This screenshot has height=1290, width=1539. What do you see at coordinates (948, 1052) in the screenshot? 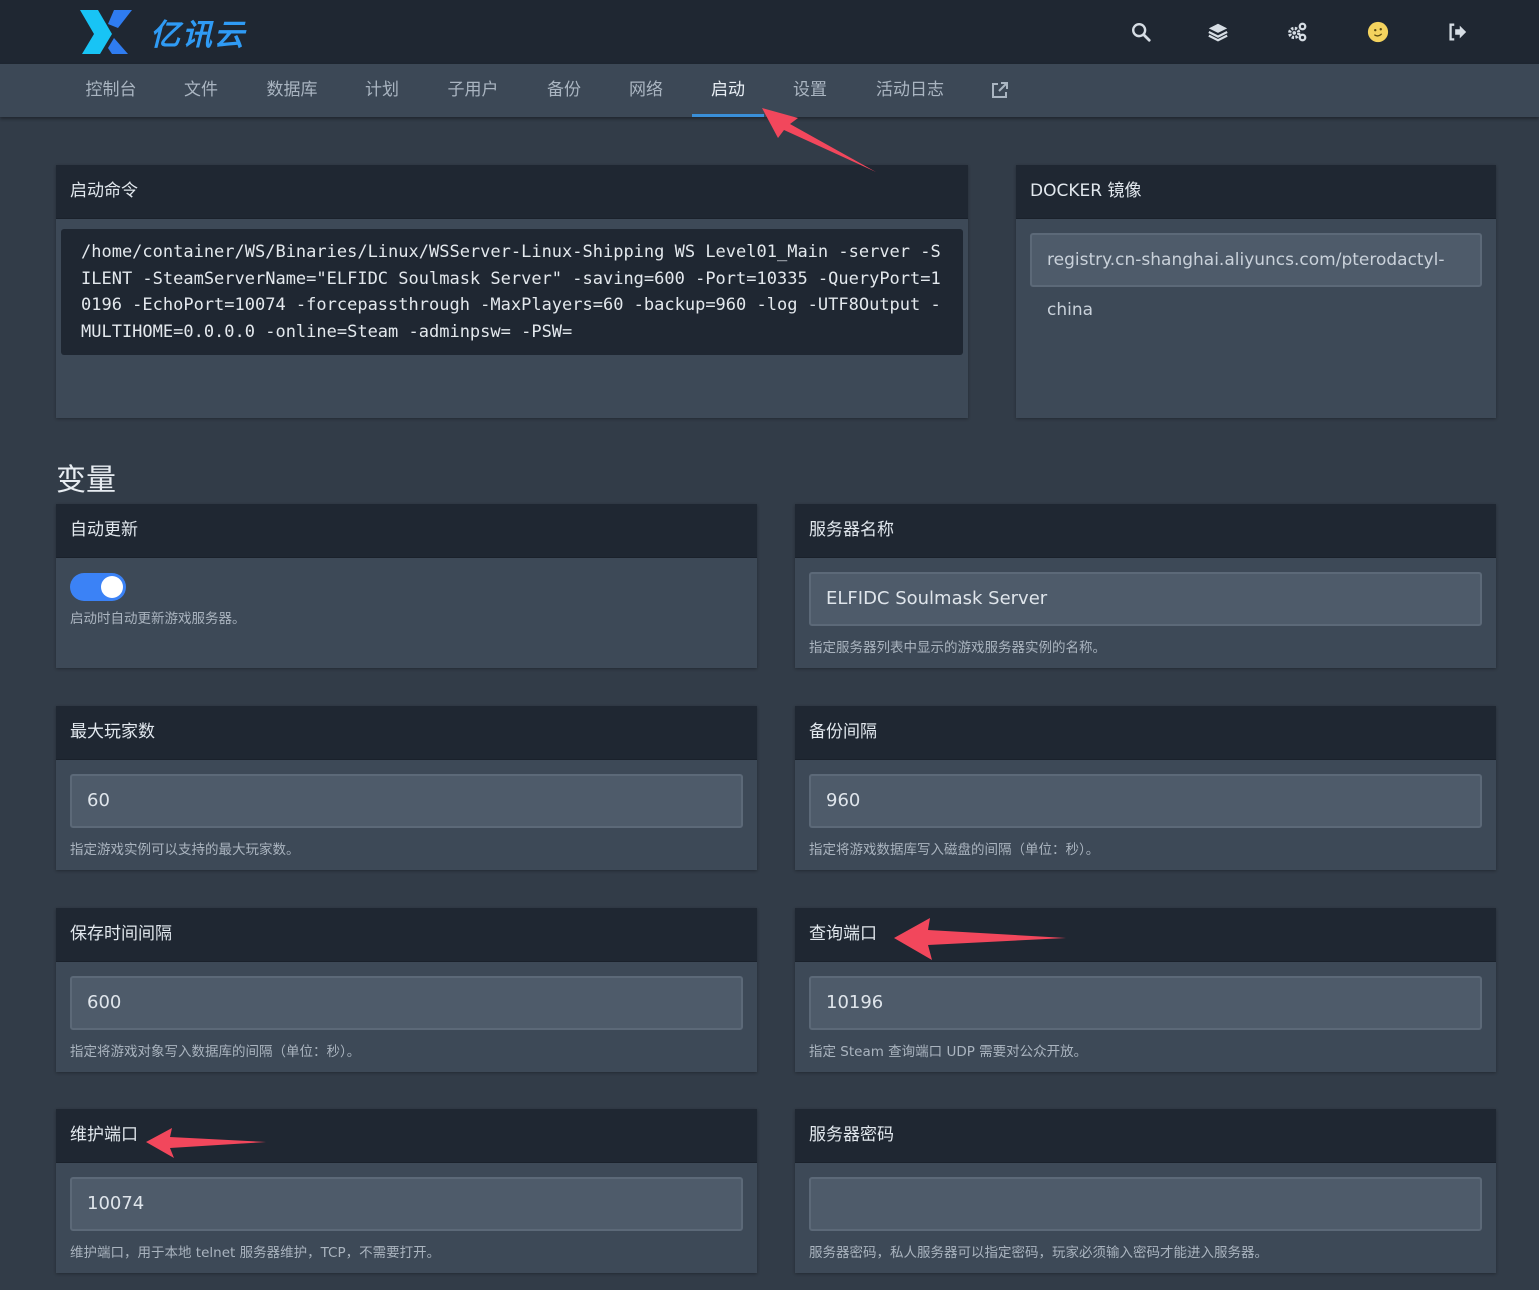
I see `query-port-help: 指定 Steam 查询端口 UDP 需要对公众开放。` at bounding box center [948, 1052].